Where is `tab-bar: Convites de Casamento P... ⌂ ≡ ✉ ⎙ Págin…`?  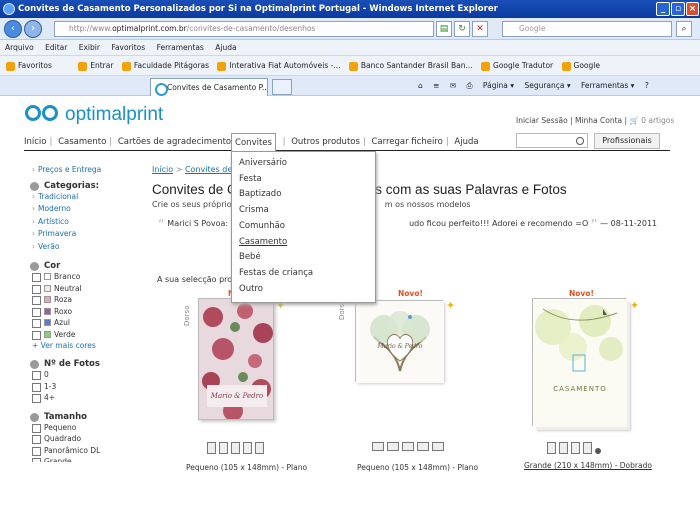
tab-bar: Convites de Casamento P... ⌂ ≡ ✉ ⎙ Págin… is located at coordinates (350, 86).